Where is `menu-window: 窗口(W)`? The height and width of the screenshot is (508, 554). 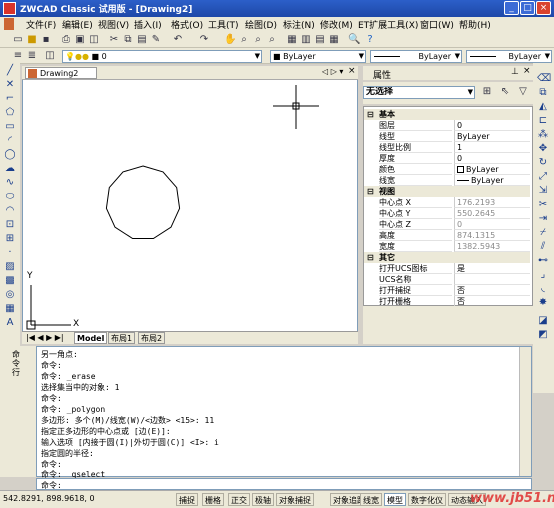 menu-window: 窗口(W) is located at coordinates (437, 24).